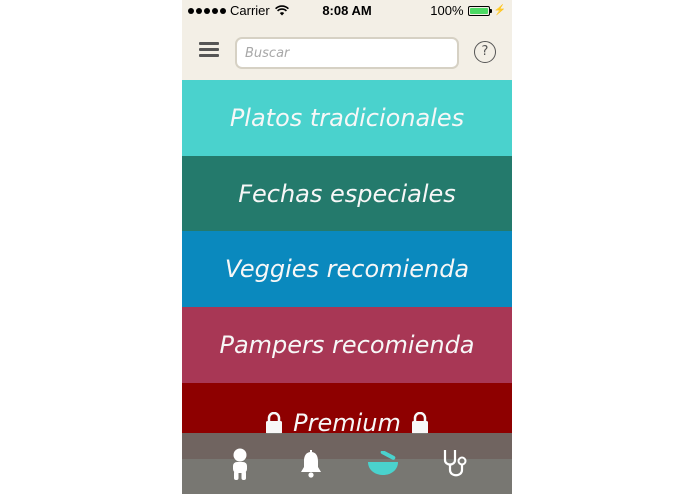 This screenshot has width=695, height=494. I want to click on tab-health, so click(454, 464).